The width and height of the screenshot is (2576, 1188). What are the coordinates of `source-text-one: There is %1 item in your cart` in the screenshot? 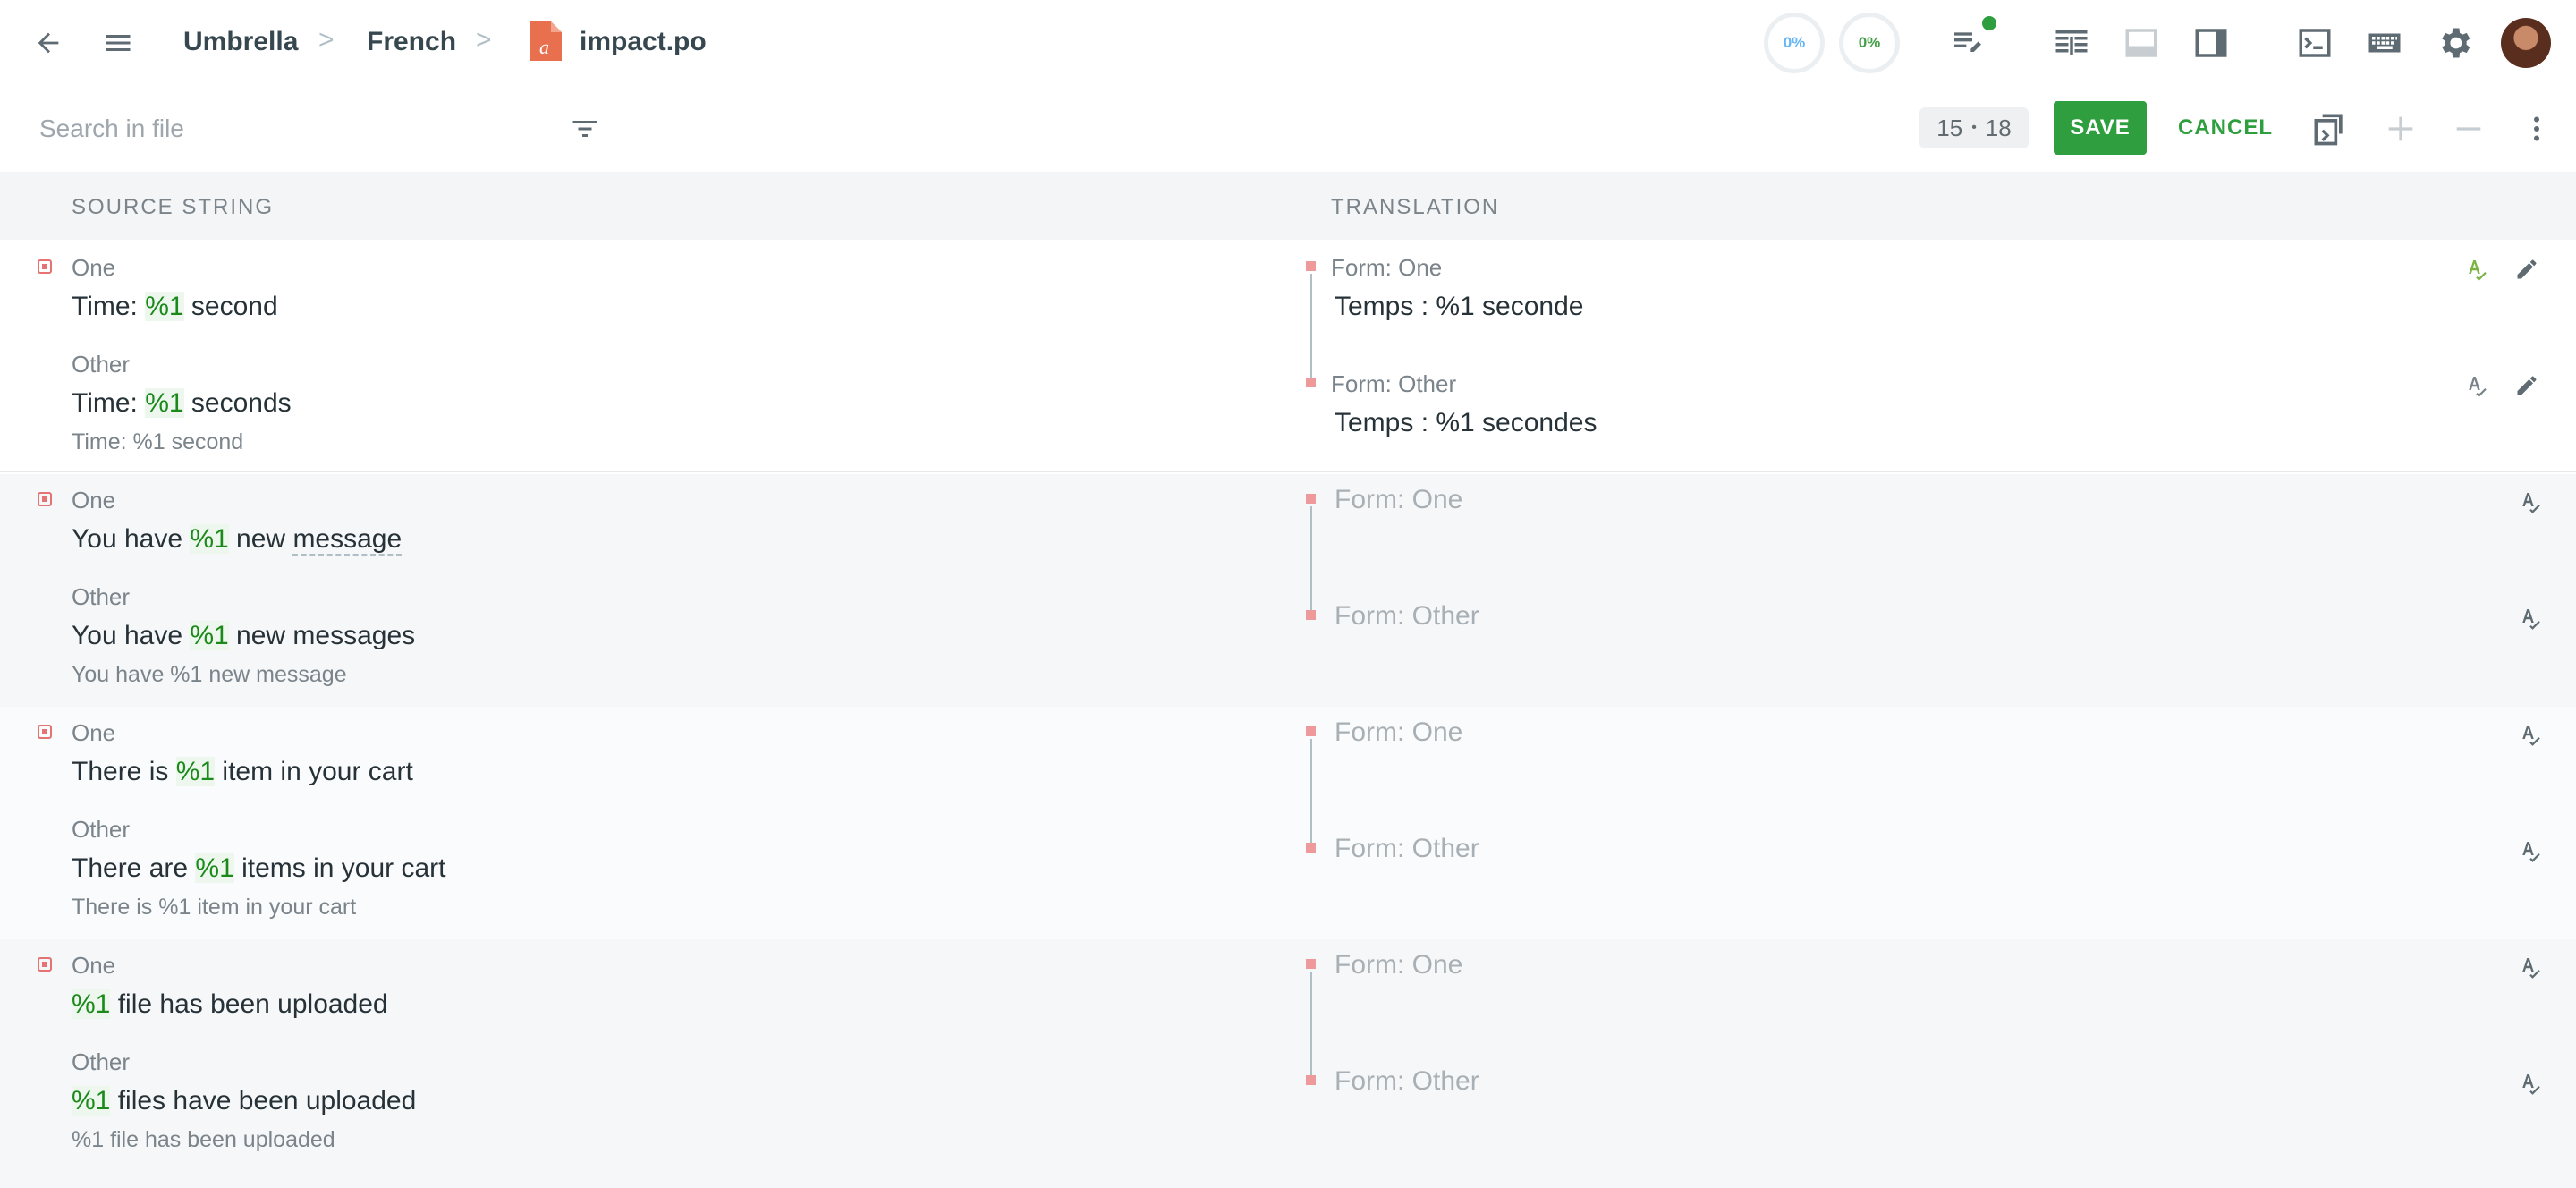 It's located at (242, 772).